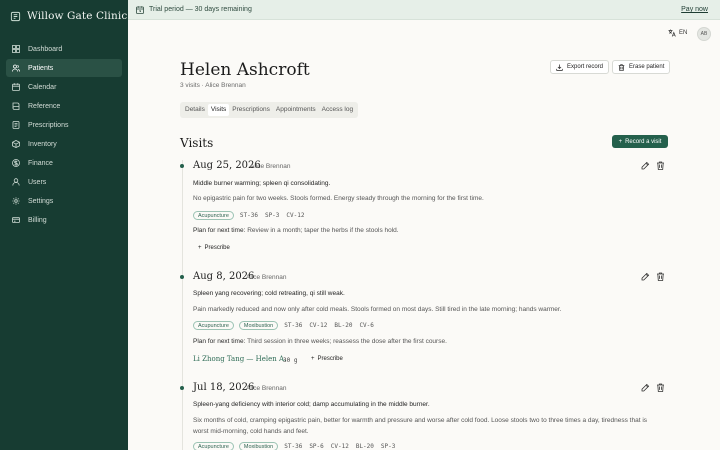 This screenshot has height=450, width=720. I want to click on avatar: AB, so click(704, 34).